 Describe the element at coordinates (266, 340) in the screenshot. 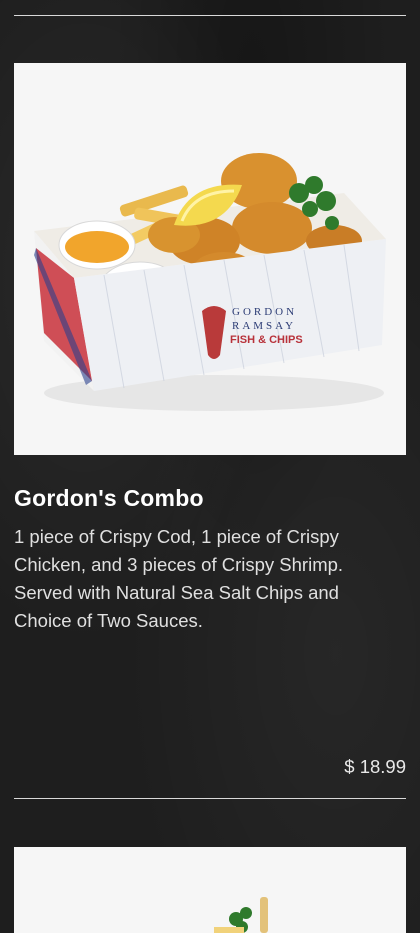

I see `svg-text: FISH & CHIPS` at that location.